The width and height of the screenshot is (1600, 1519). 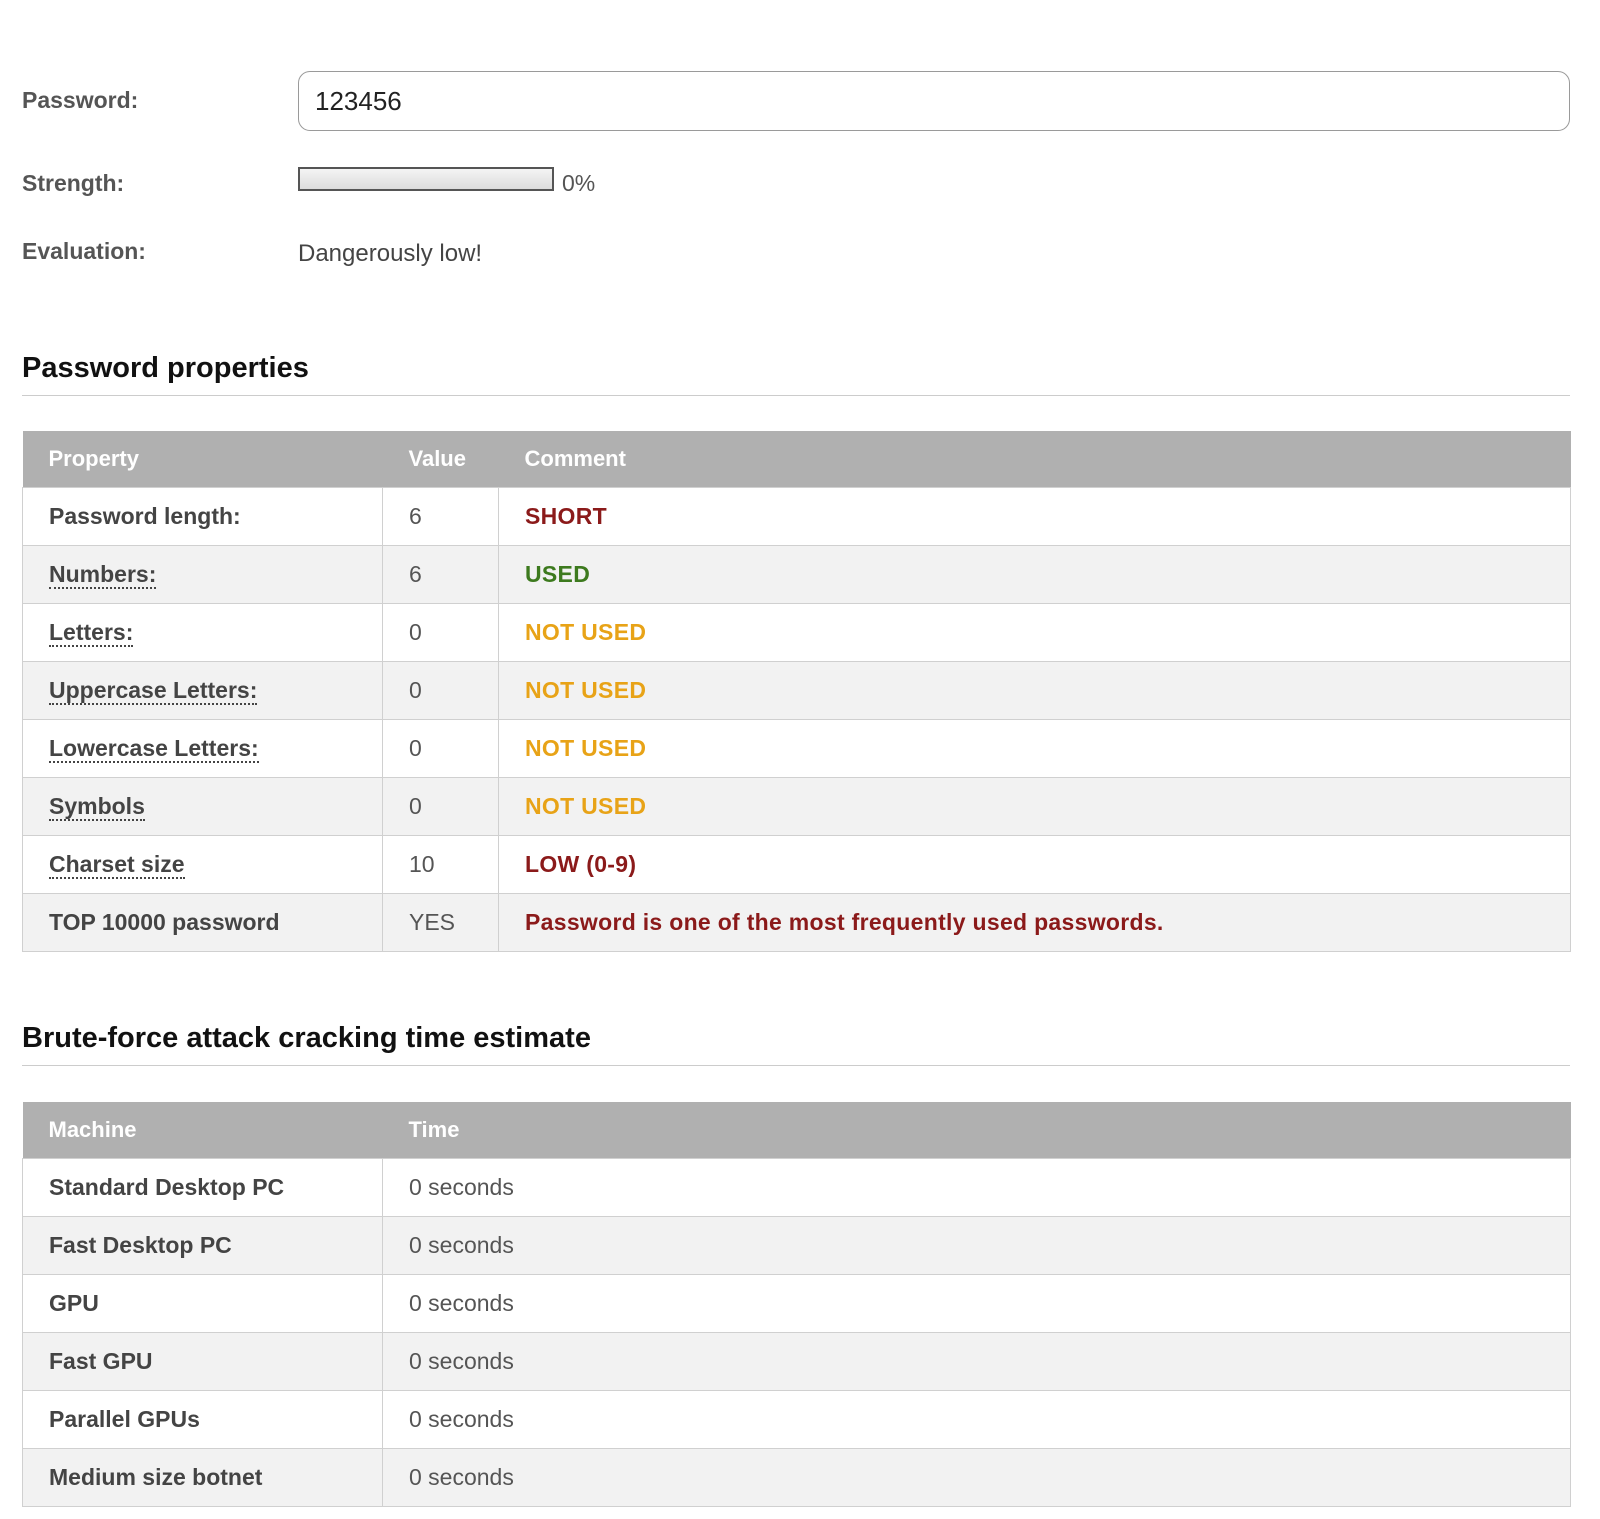 I want to click on property-comment: SHORT, so click(x=1034, y=516).